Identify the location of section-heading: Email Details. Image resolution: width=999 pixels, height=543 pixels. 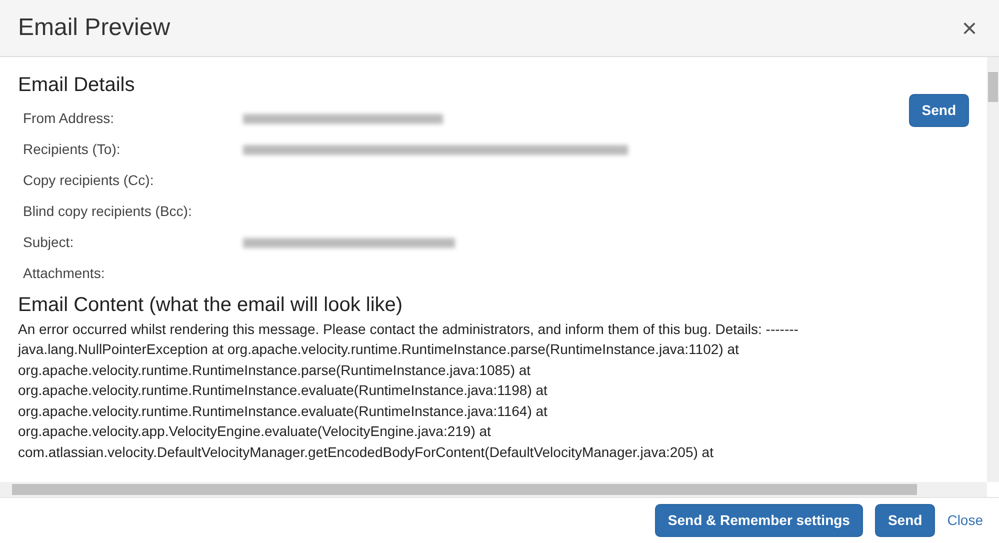
(77, 85).